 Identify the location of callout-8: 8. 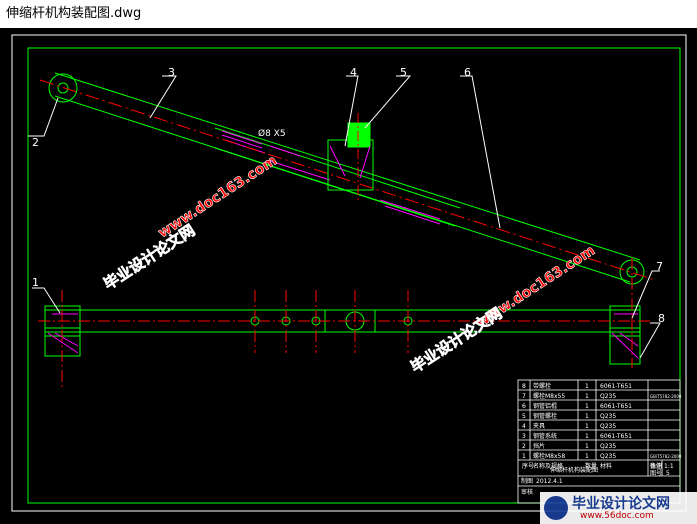
(661, 318).